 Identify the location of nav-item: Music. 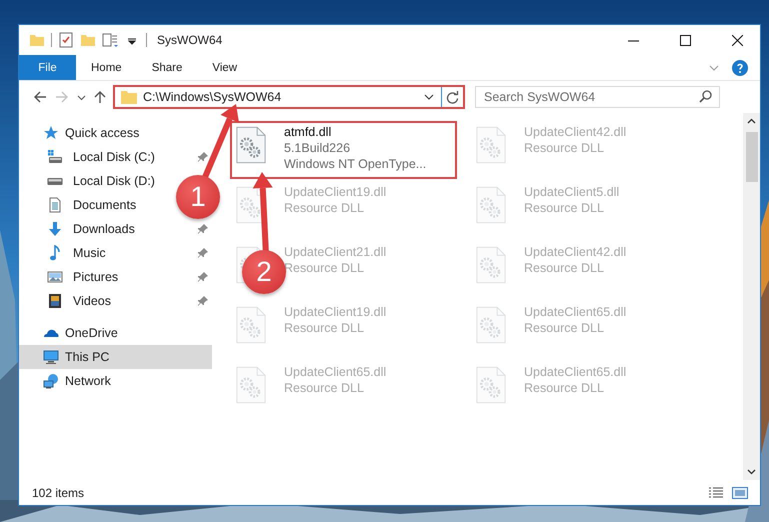
(115, 253).